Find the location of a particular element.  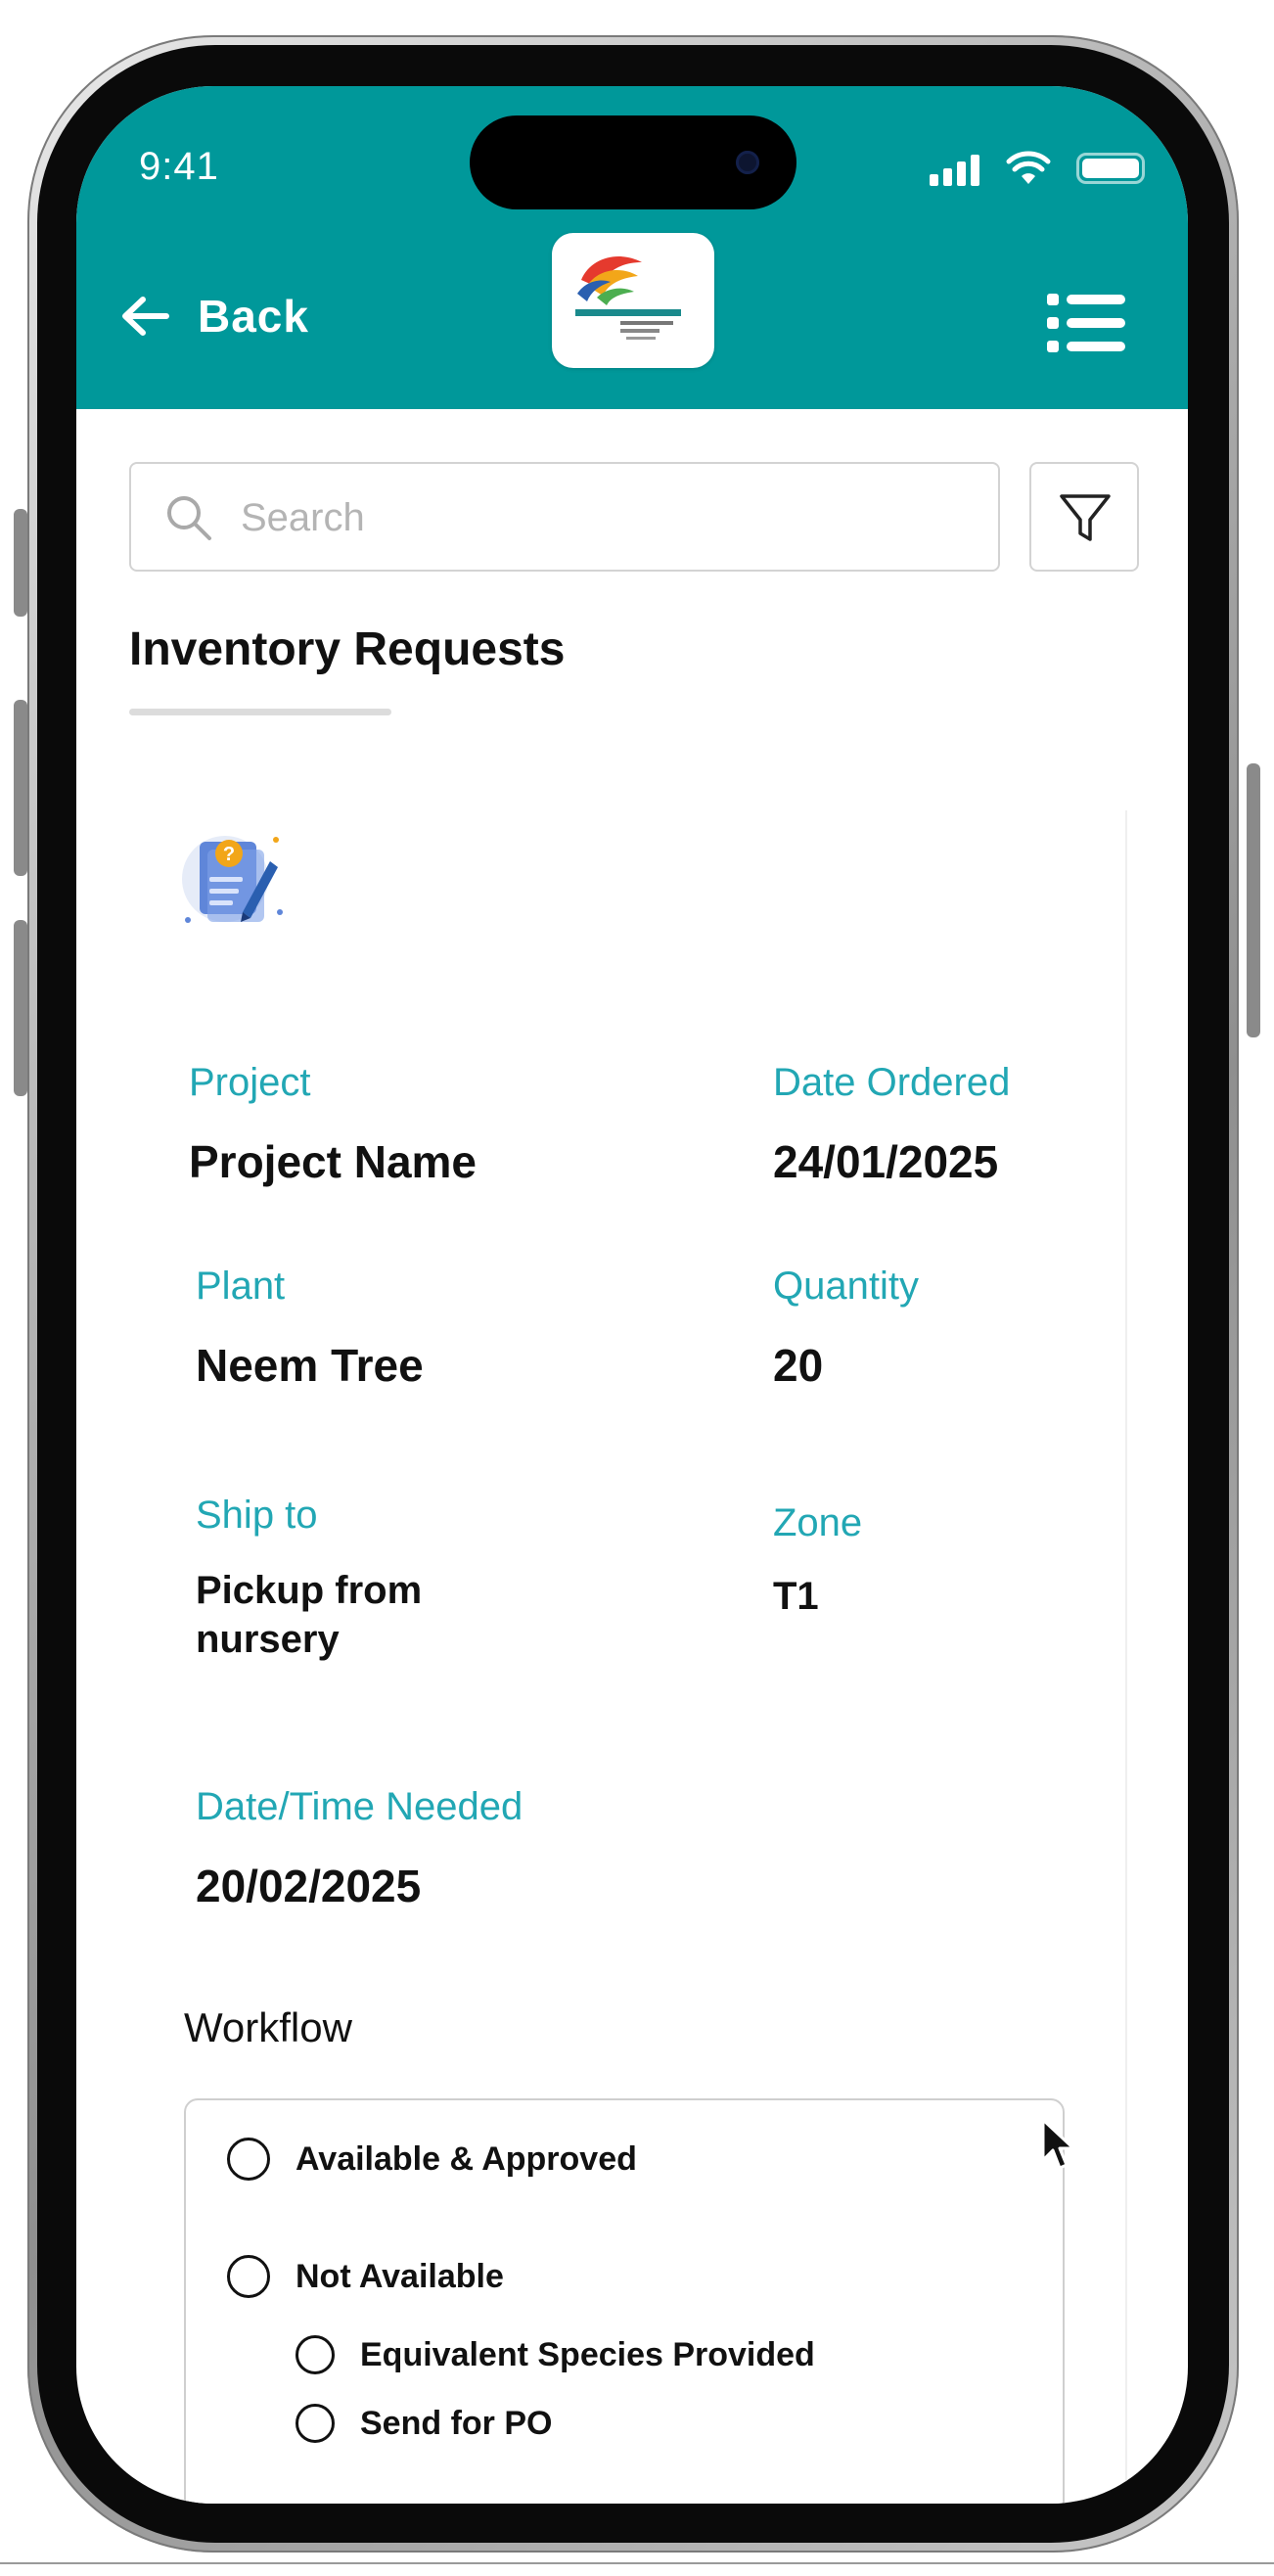

dynamic-island is located at coordinates (633, 162).